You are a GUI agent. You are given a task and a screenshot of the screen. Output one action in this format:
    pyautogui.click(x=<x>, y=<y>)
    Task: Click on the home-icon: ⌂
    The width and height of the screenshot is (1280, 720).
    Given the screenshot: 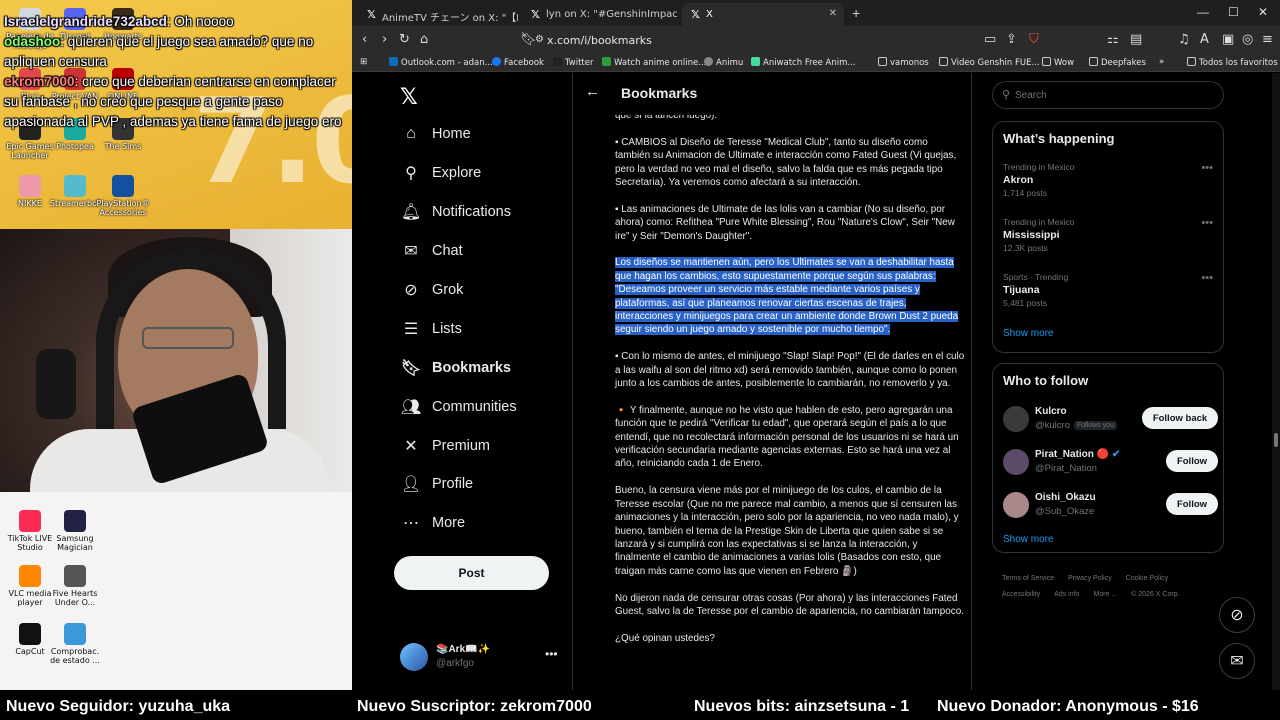 What is the action you would take?
    pyautogui.click(x=424, y=39)
    